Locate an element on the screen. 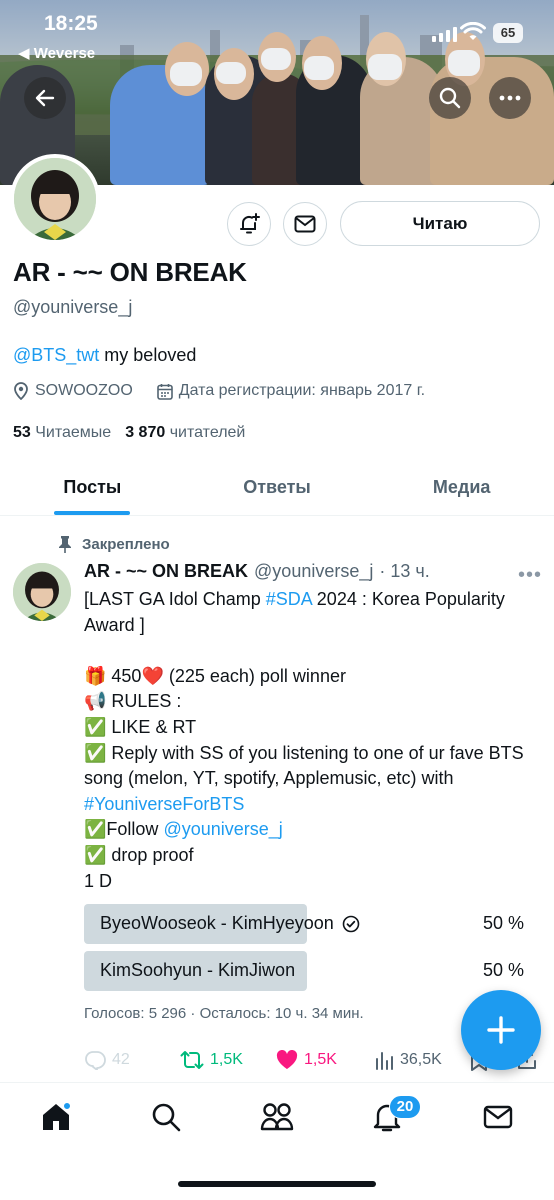 This screenshot has width=554, height=1200. poll-option-label-wrap: KimSoohyun - KimJiwon is located at coordinates (197, 970).